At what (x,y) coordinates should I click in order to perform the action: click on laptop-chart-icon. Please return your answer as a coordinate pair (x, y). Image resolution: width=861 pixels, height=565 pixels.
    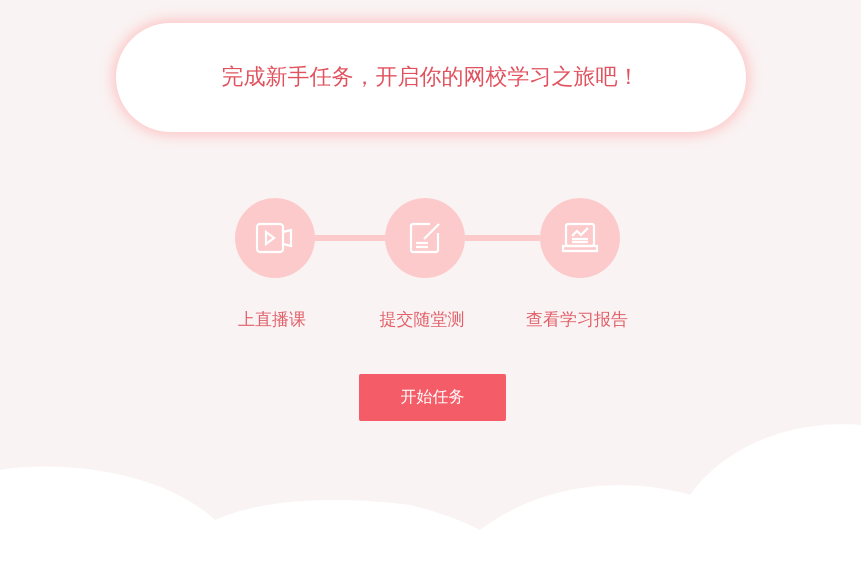
    Looking at the image, I should click on (579, 238).